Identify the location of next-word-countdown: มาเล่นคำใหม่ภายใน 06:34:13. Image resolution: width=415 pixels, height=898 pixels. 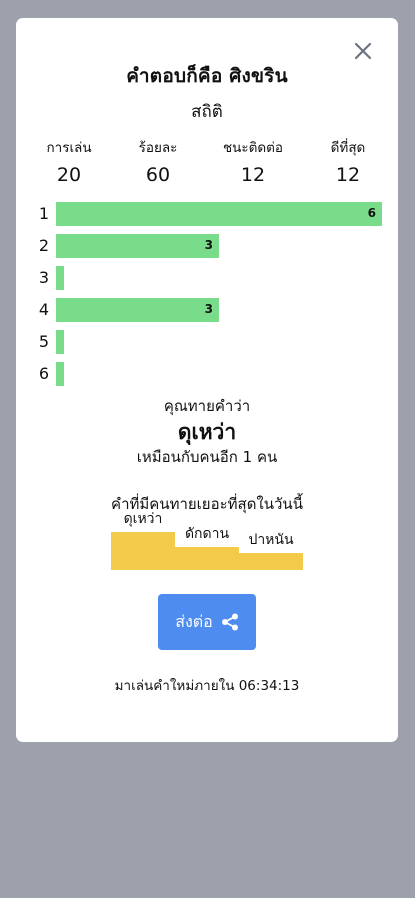
(207, 686).